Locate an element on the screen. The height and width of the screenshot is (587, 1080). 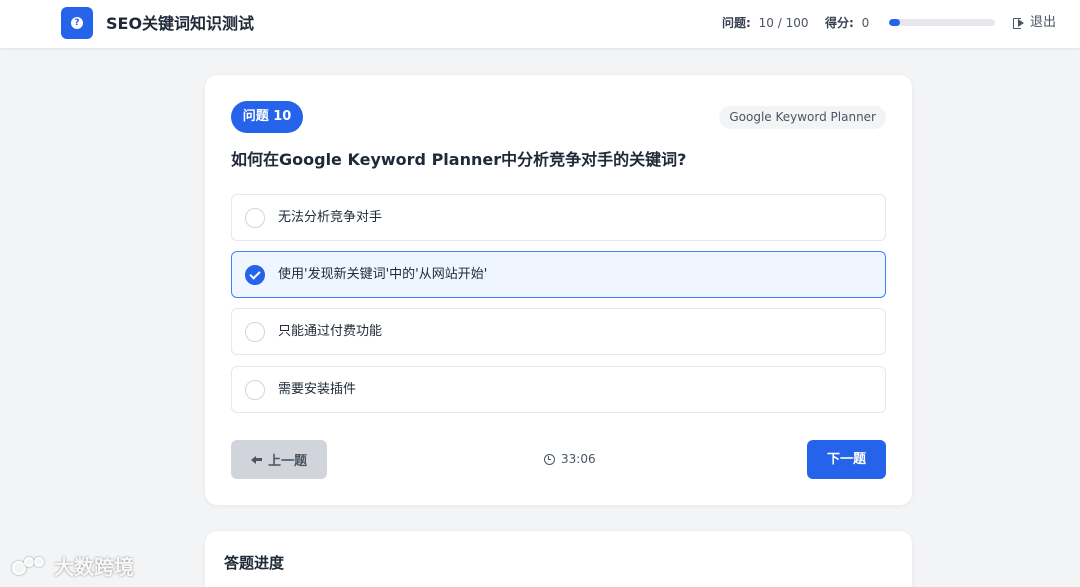
next-question-button: 下一题 is located at coordinates (846, 459).